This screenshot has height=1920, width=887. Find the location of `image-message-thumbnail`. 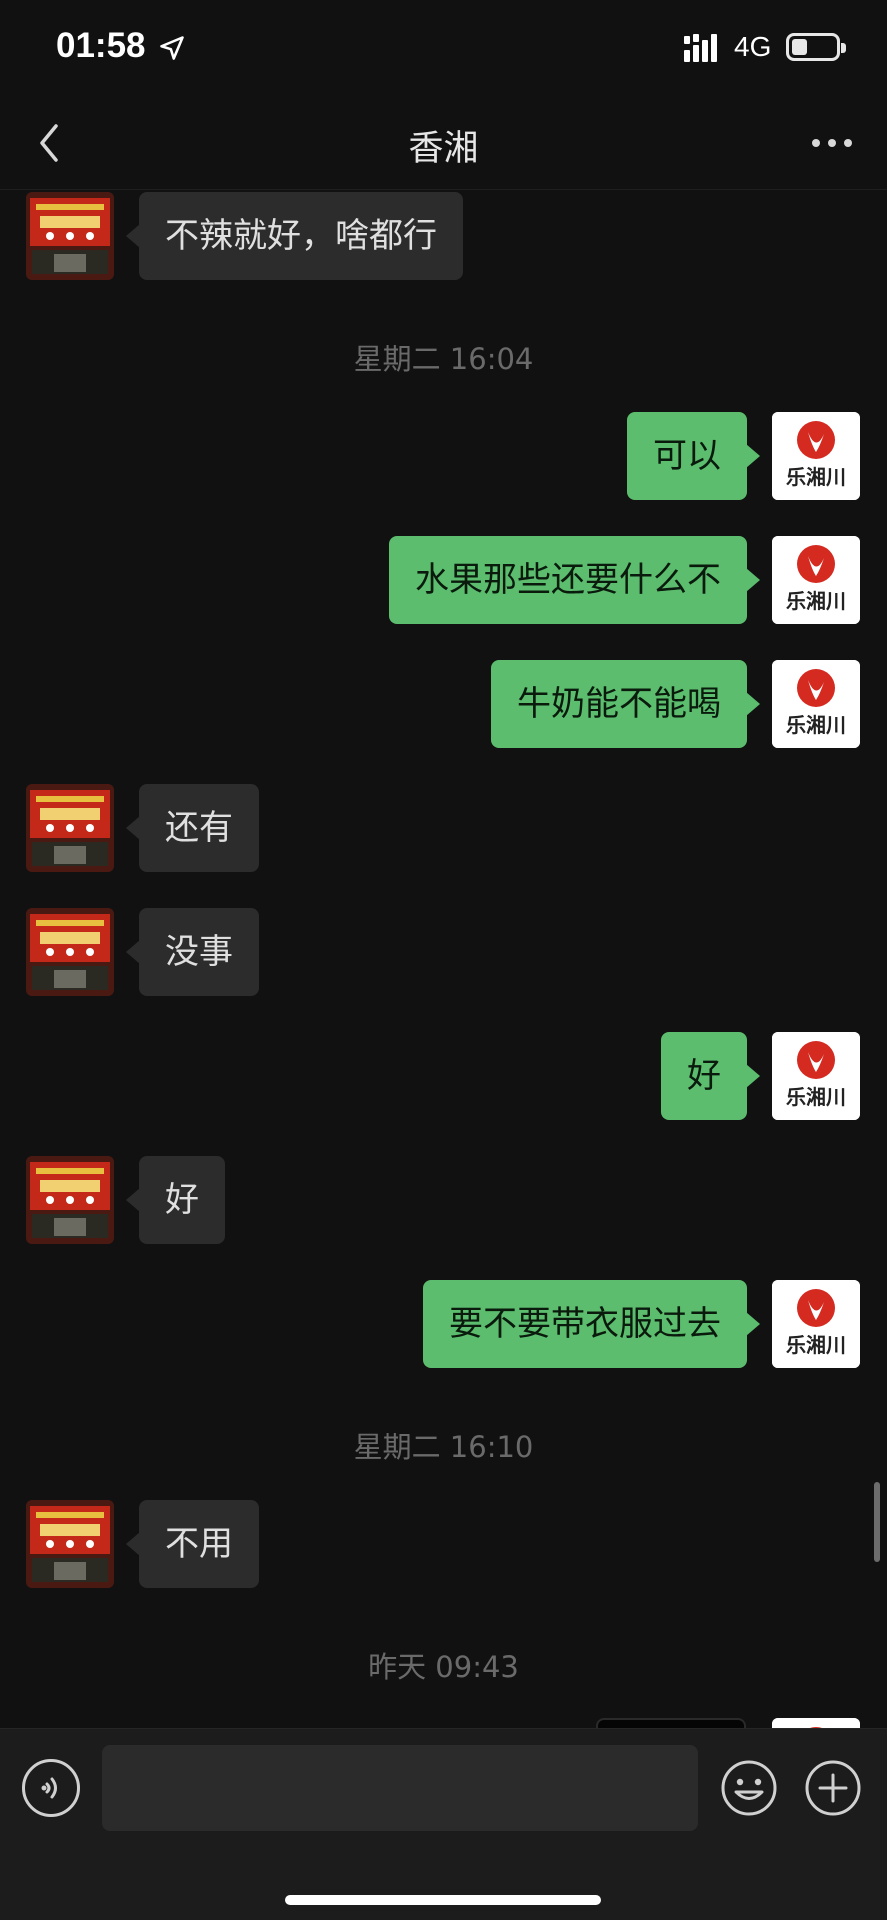

image-message-thumbnail is located at coordinates (671, 1723).